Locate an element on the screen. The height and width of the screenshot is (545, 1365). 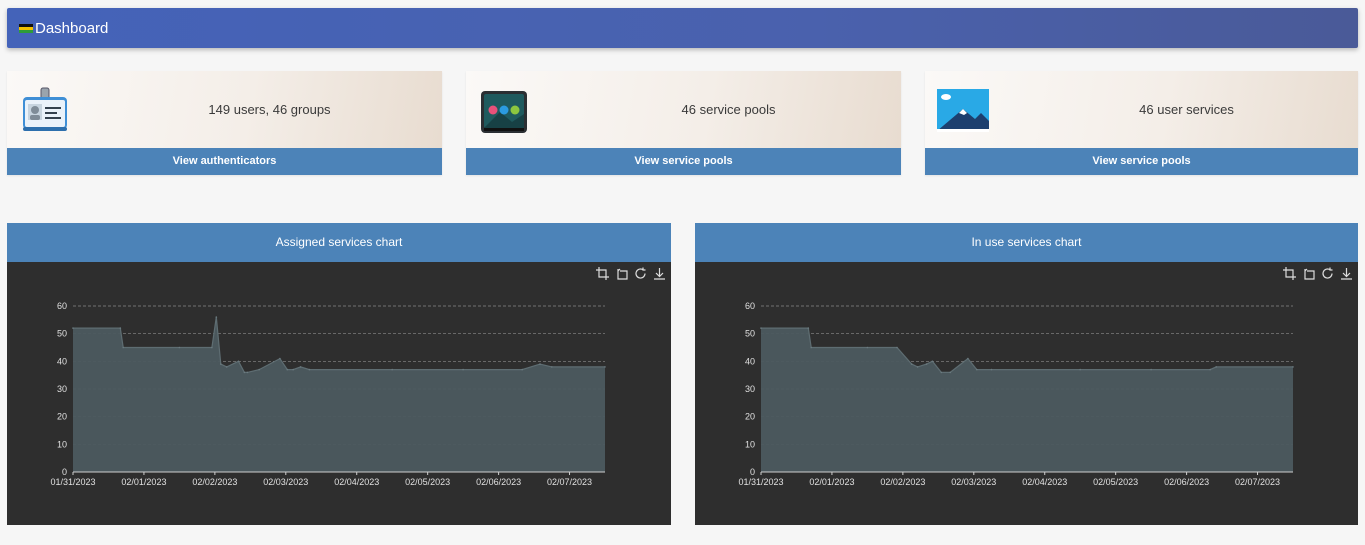
card-body: 46 service pools is located at coordinates (683, 109).